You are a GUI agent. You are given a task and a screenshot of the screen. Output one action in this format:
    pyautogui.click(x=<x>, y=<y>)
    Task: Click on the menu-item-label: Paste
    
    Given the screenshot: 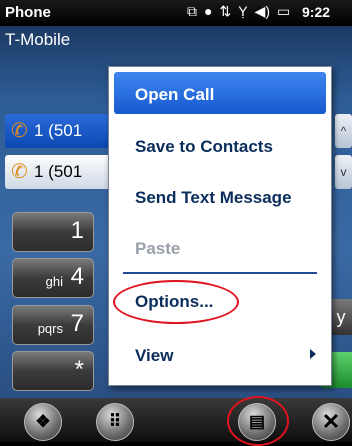 What is the action you would take?
    pyautogui.click(x=158, y=248)
    